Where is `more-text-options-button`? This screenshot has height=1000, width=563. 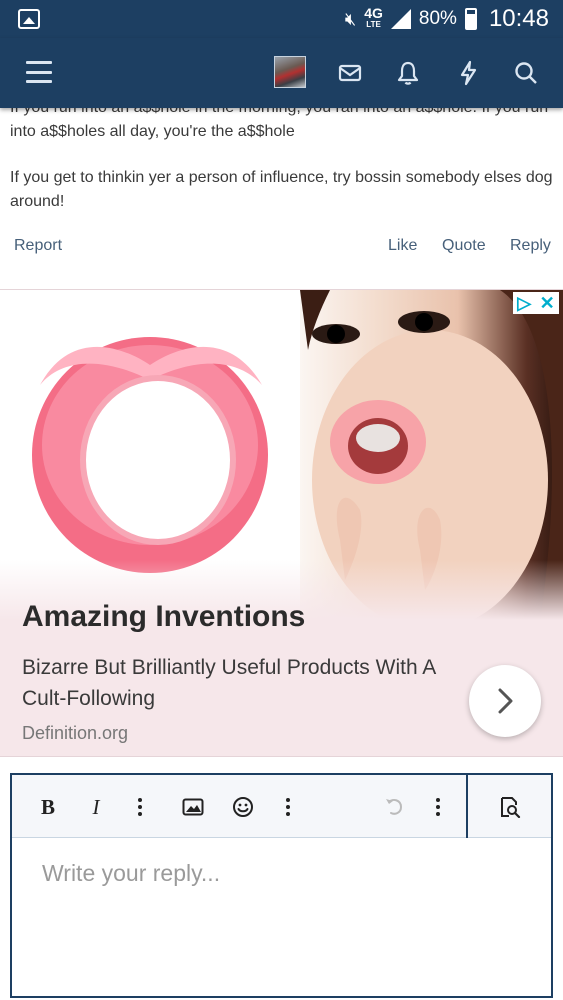 more-text-options-button is located at coordinates (140, 807).